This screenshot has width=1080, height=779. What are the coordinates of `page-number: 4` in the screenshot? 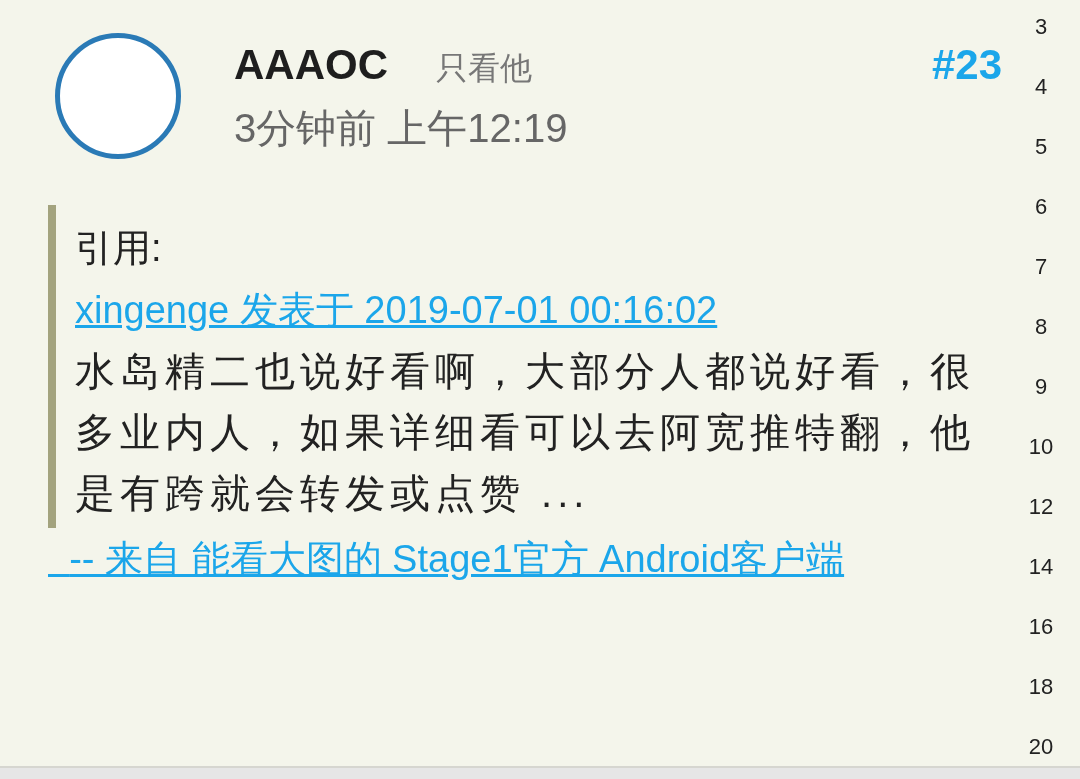 It's located at (1041, 87).